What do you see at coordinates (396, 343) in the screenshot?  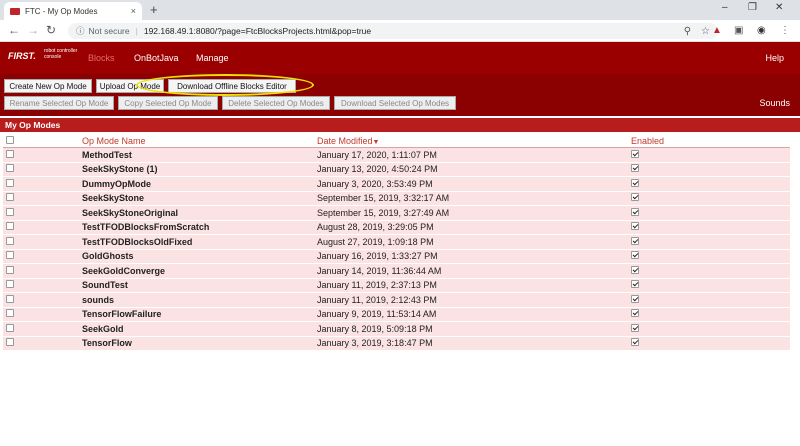 I see `table-row: TensorFlow January 3, 2019, 3:18:47 PM` at bounding box center [396, 343].